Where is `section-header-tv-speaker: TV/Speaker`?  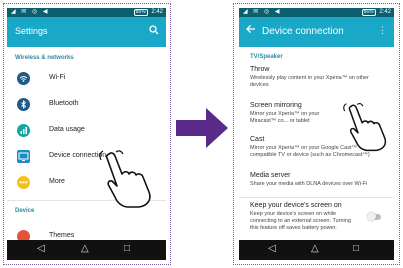
section-header-tv-speaker: TV/Speaker is located at coordinates (266, 57).